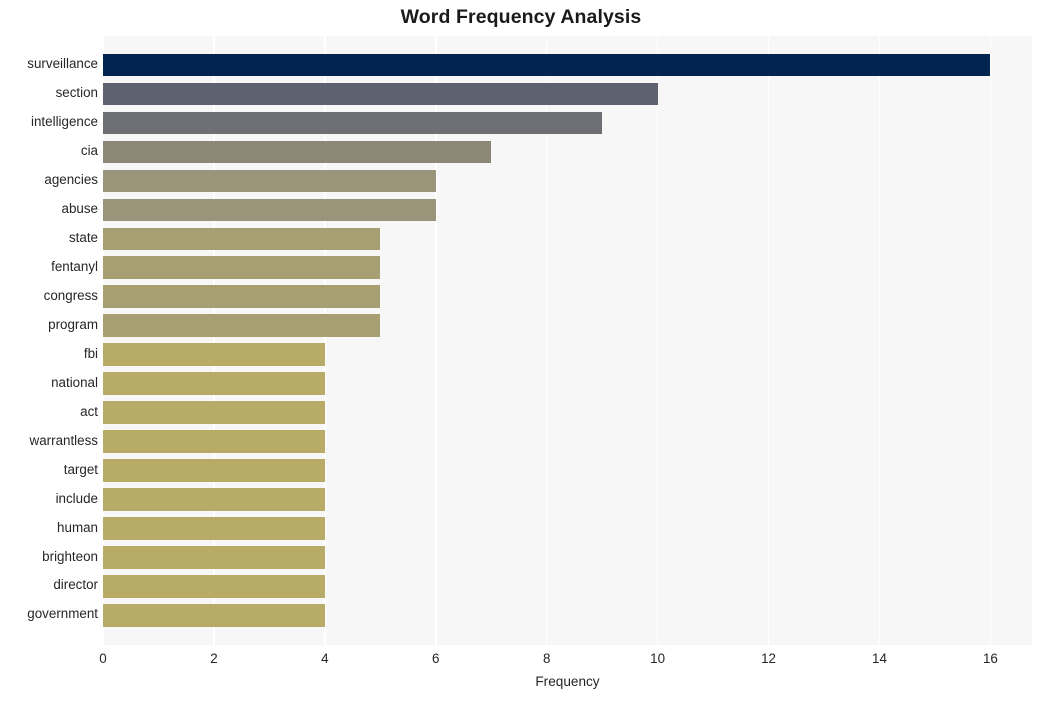  Describe the element at coordinates (567, 681) in the screenshot. I see `x-axis-label: Frequency` at that location.